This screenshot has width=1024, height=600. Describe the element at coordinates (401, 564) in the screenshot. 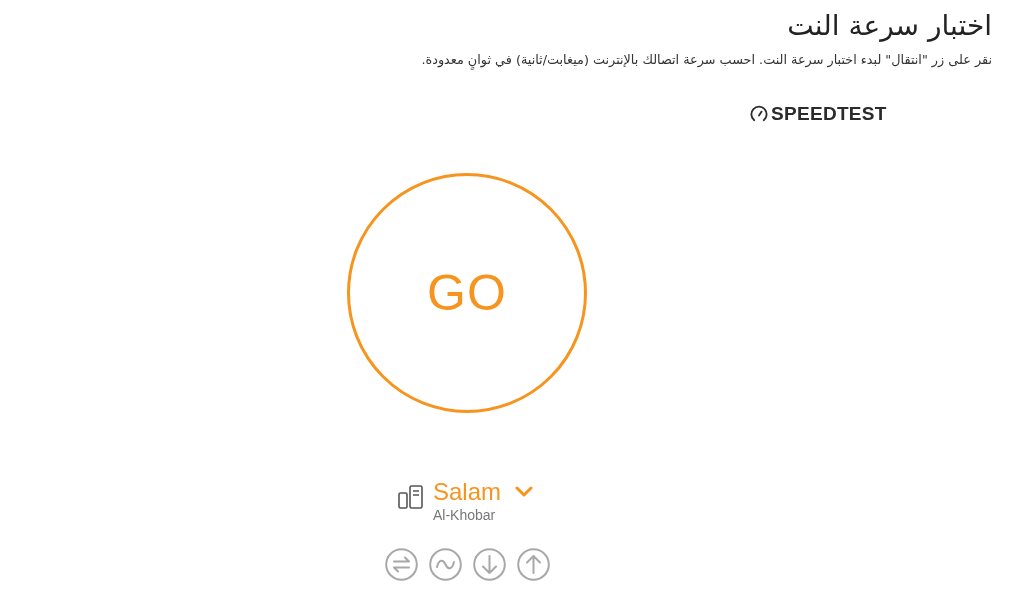

I see `swap-arrows-icon` at that location.